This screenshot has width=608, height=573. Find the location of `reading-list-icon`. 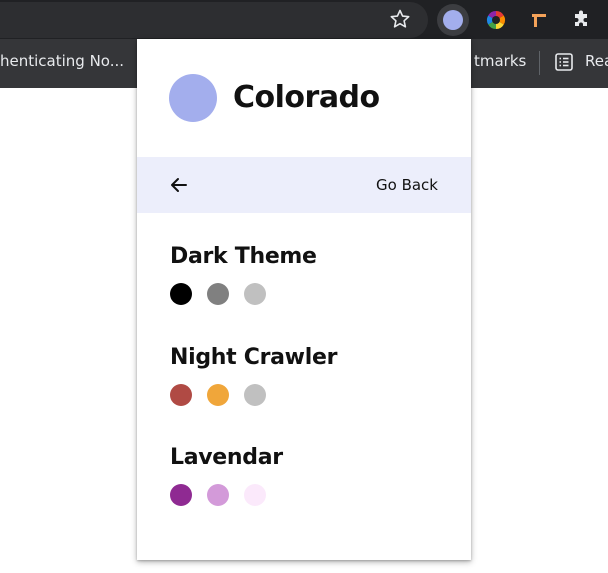

reading-list-icon is located at coordinates (564, 62).